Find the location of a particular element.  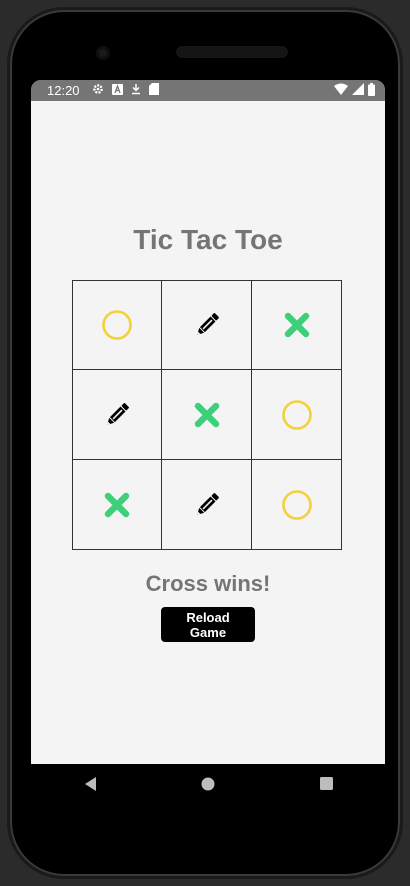

home-icon is located at coordinates (208, 786).